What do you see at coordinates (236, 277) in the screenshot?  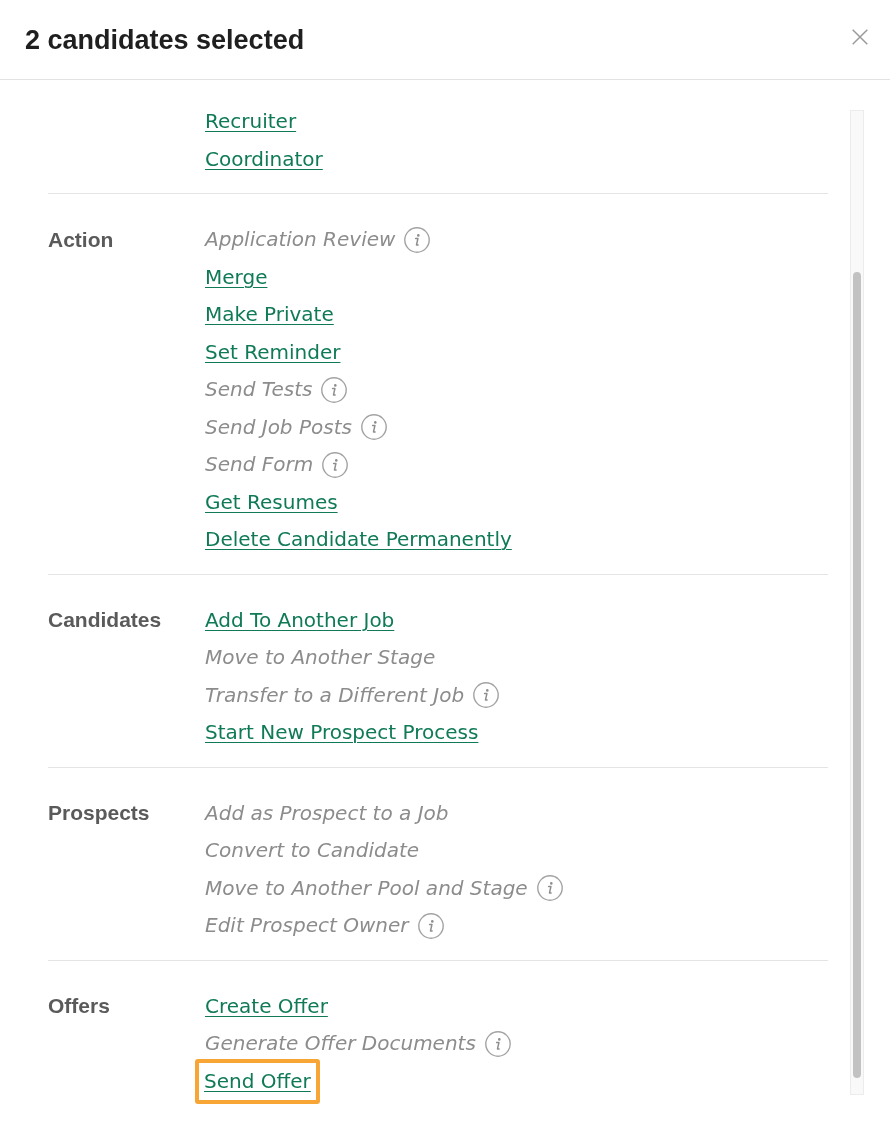 I see `action-link: Merge` at bounding box center [236, 277].